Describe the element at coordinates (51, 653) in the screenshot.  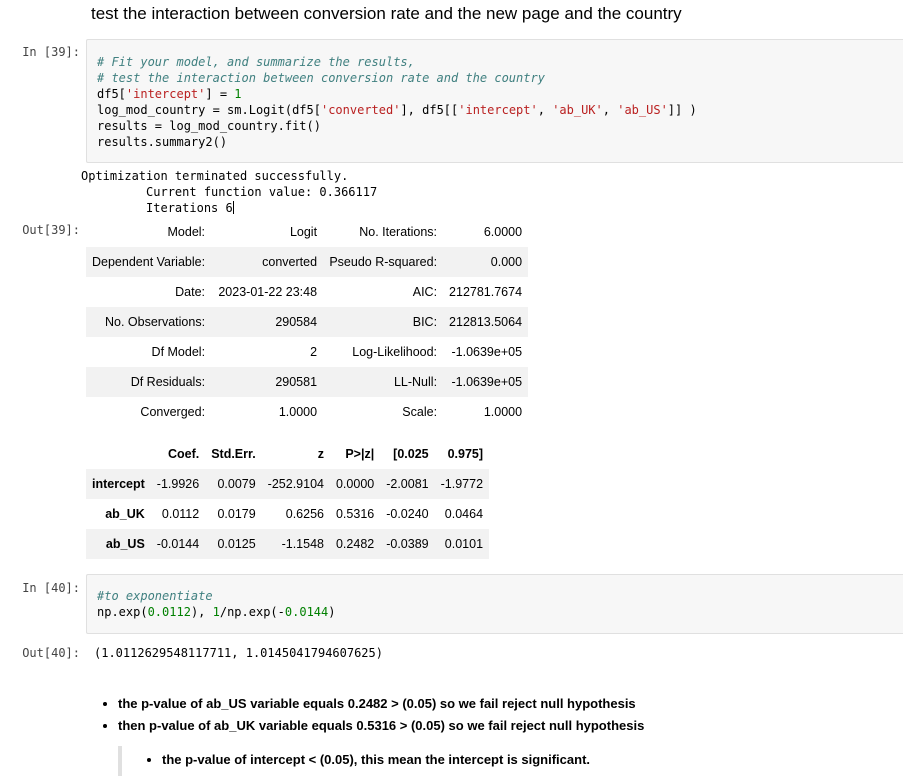
I see `output-prompt-40: Out[40]:` at that location.